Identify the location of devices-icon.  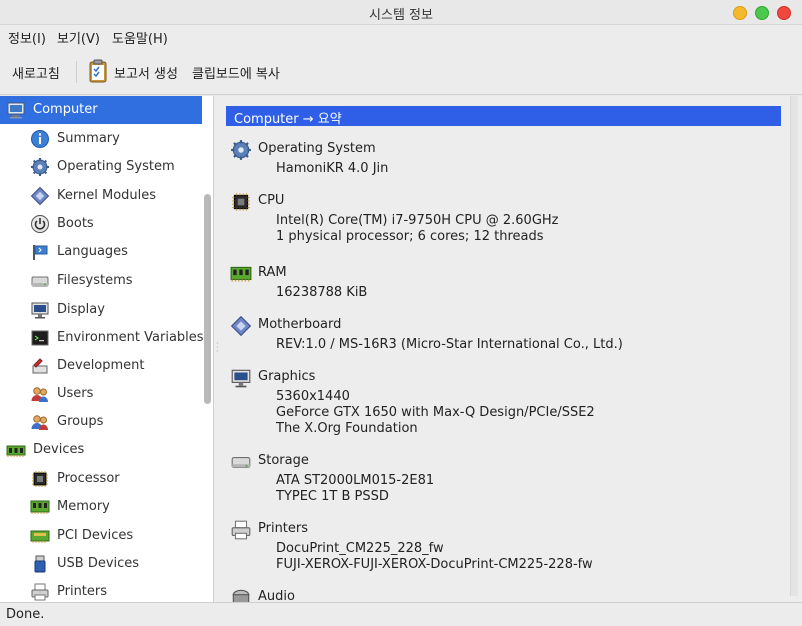
(16, 451).